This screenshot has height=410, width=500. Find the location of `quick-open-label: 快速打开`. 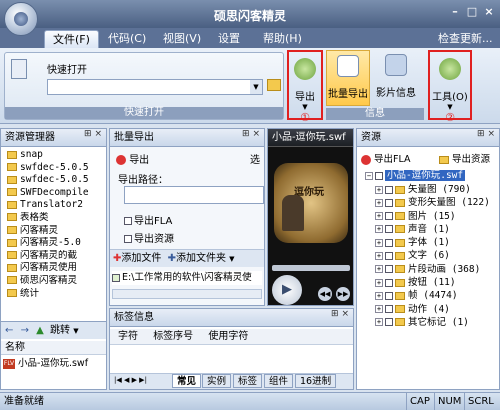

quick-open-label: 快速打开 is located at coordinates (67, 70).